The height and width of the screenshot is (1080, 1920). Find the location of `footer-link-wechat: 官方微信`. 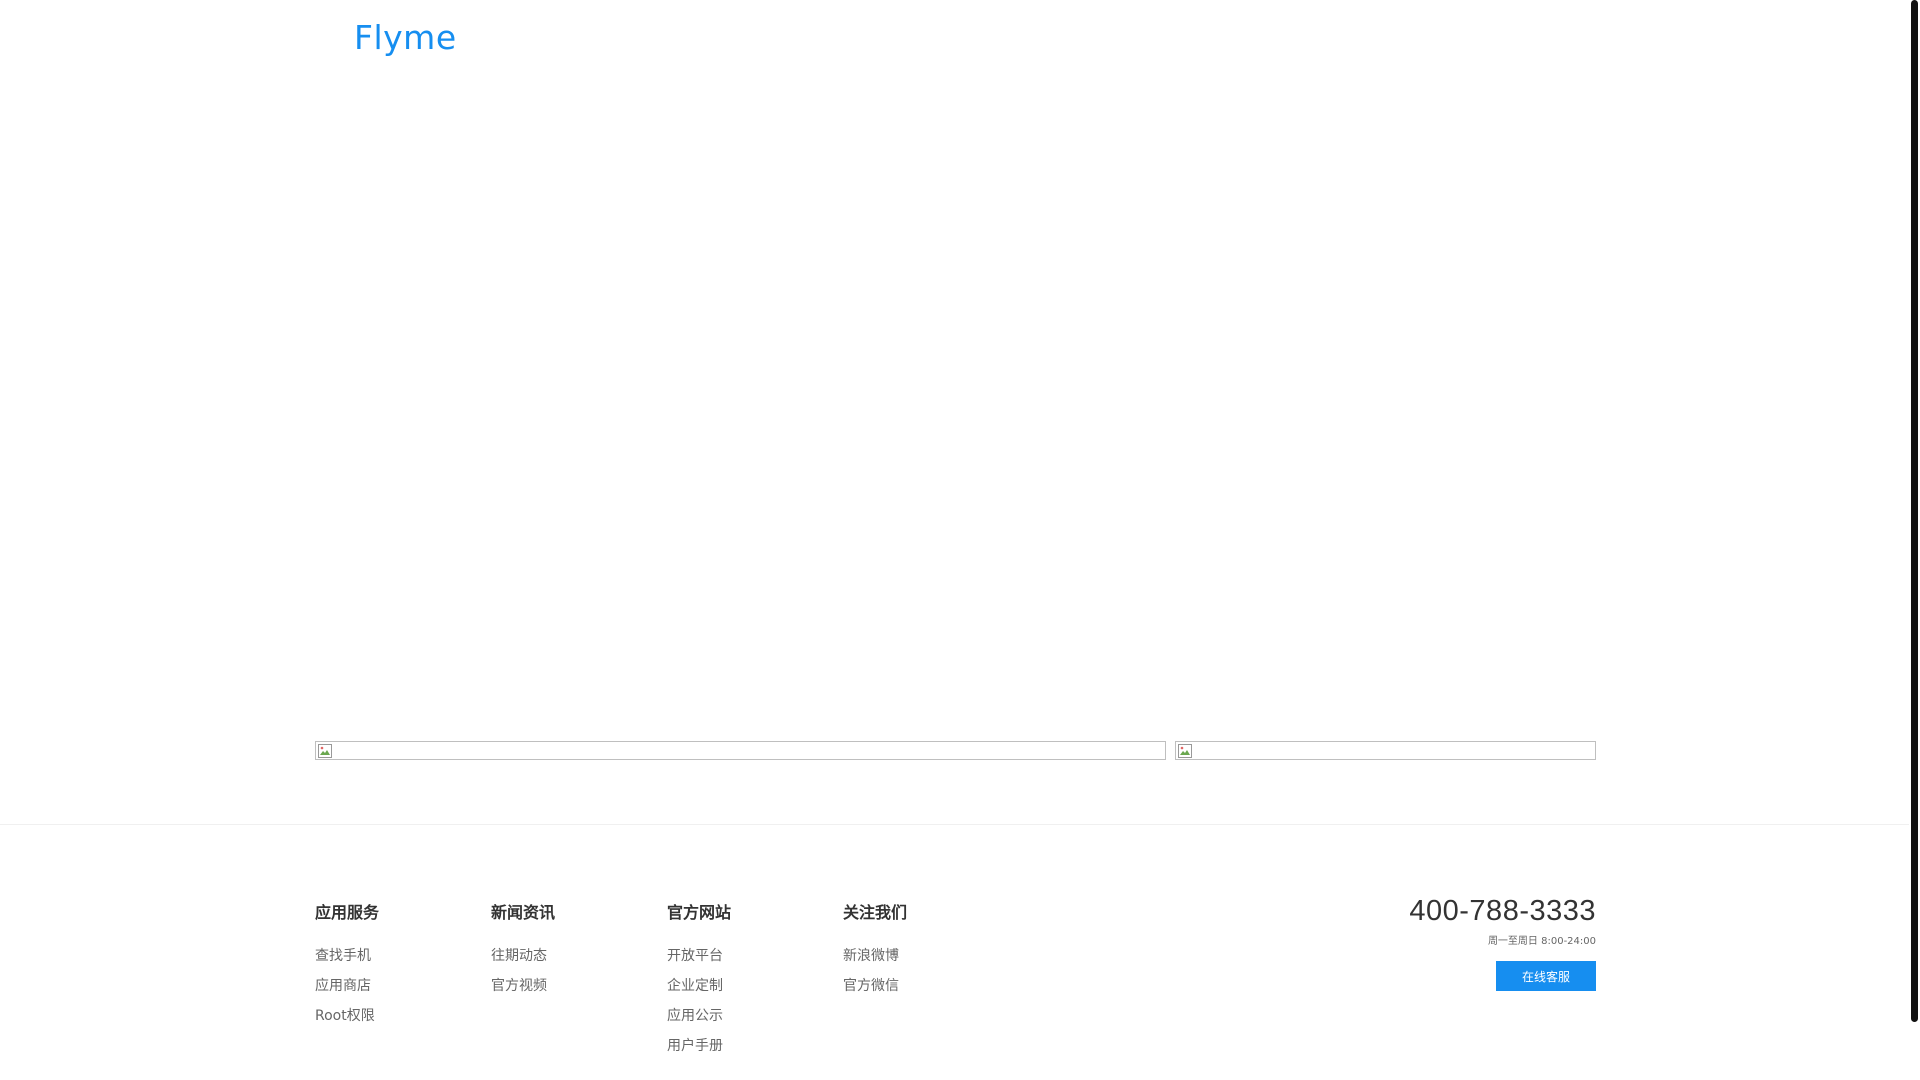

footer-link-wechat: 官方微信 is located at coordinates (875, 986).